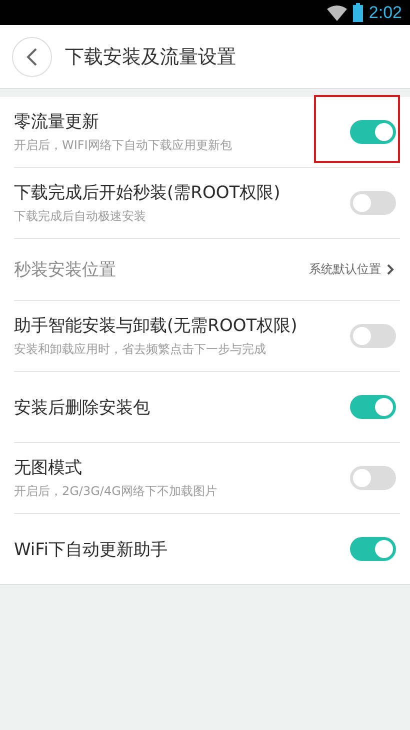  What do you see at coordinates (91, 549) in the screenshot?
I see `setting-title: WiFi下自动更新助手` at bounding box center [91, 549].